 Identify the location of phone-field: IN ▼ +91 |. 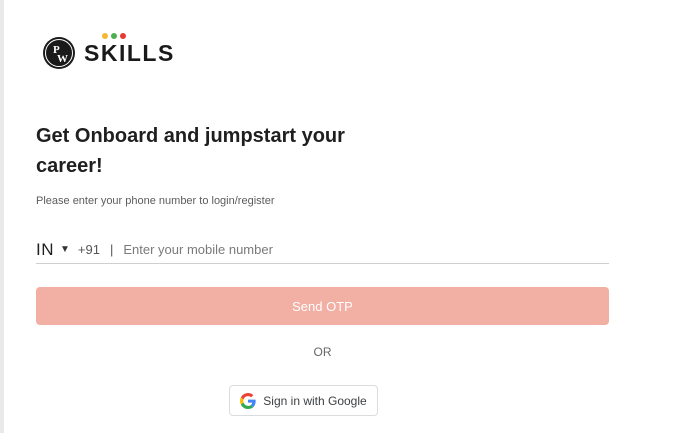
(322, 250).